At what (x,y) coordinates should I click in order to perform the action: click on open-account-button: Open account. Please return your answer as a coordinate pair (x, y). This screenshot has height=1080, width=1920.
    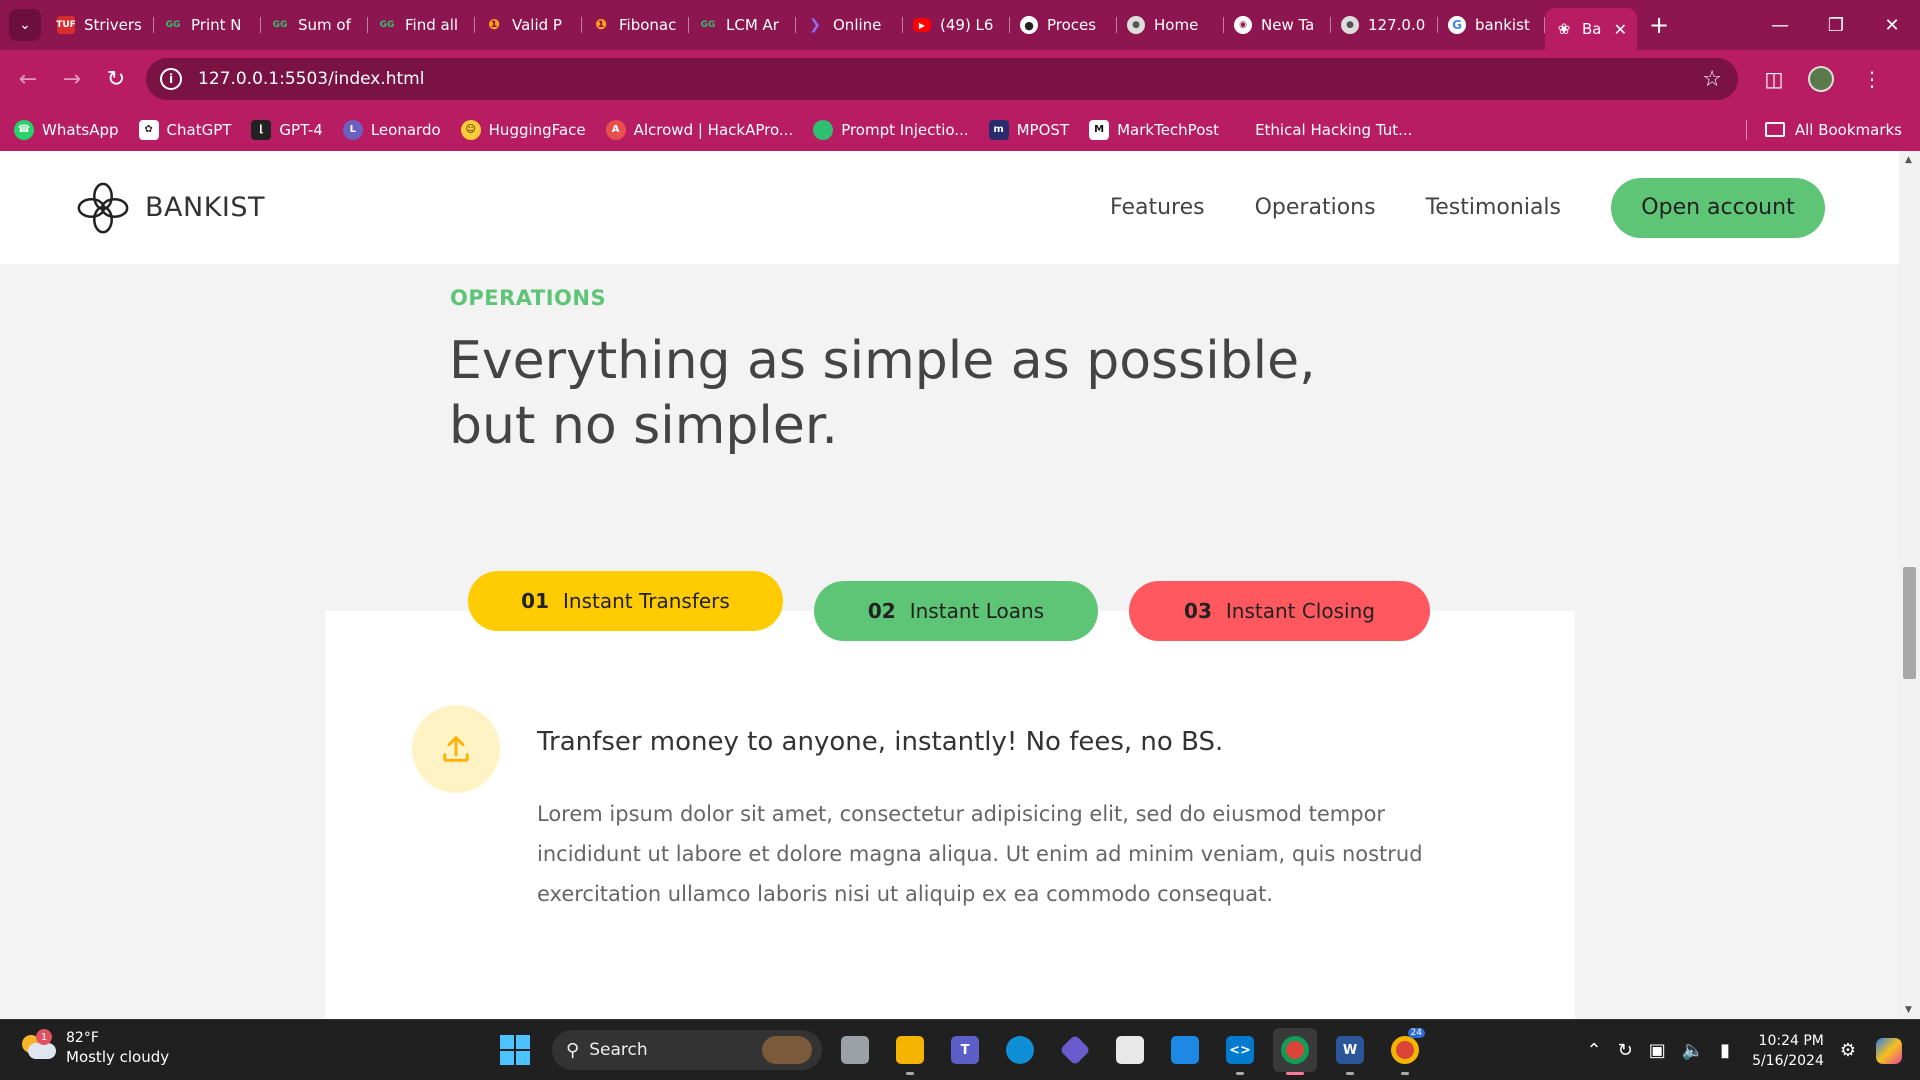
    Looking at the image, I should click on (1718, 207).